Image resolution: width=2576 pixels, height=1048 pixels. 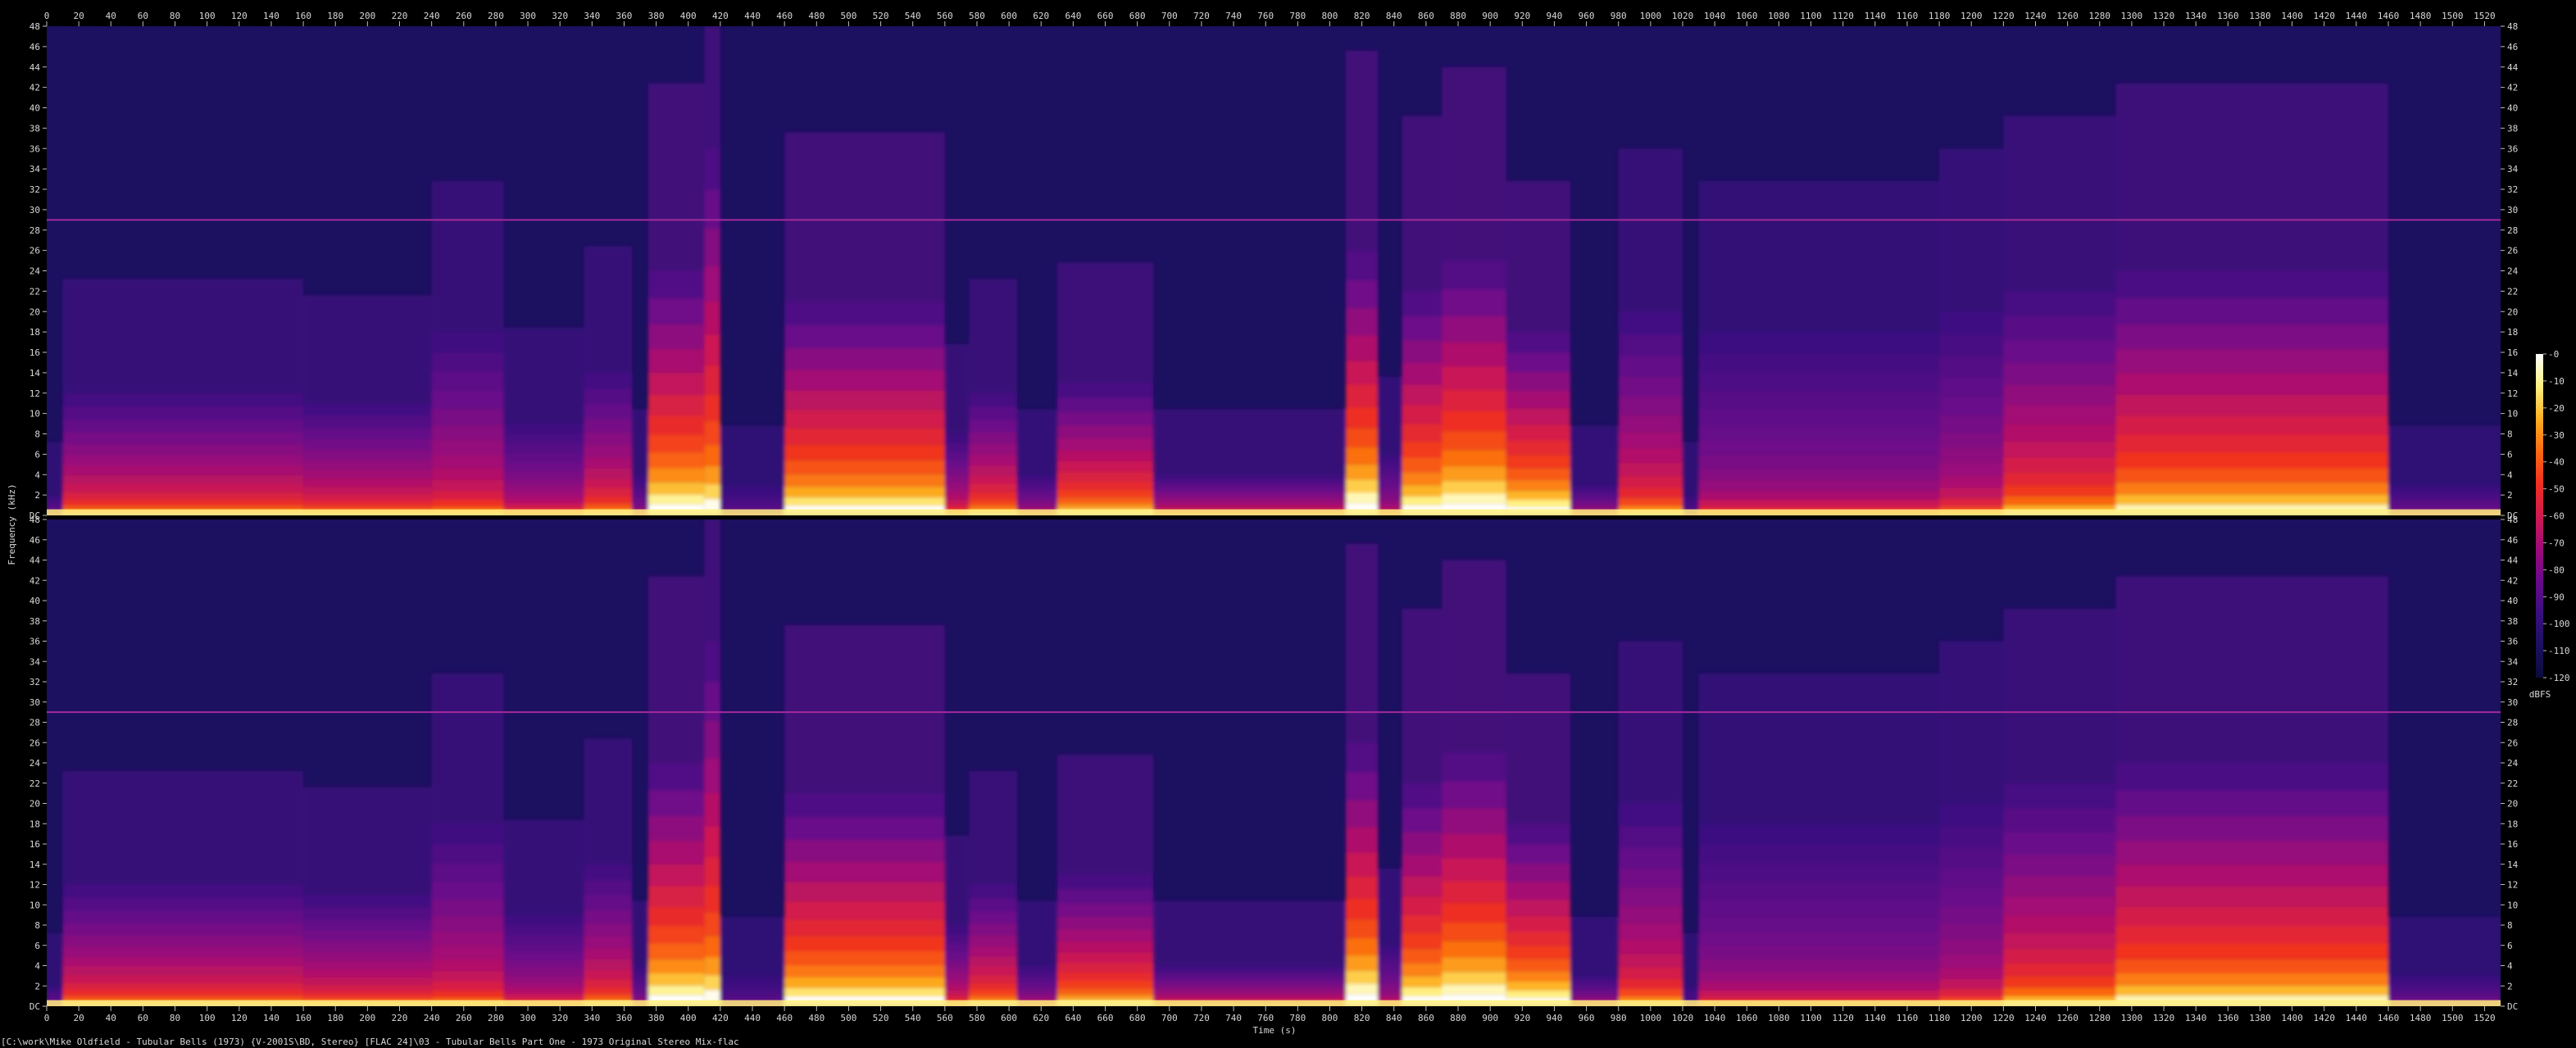 What do you see at coordinates (1169, 1018) in the screenshot?
I see `x-tick-label: 700` at bounding box center [1169, 1018].